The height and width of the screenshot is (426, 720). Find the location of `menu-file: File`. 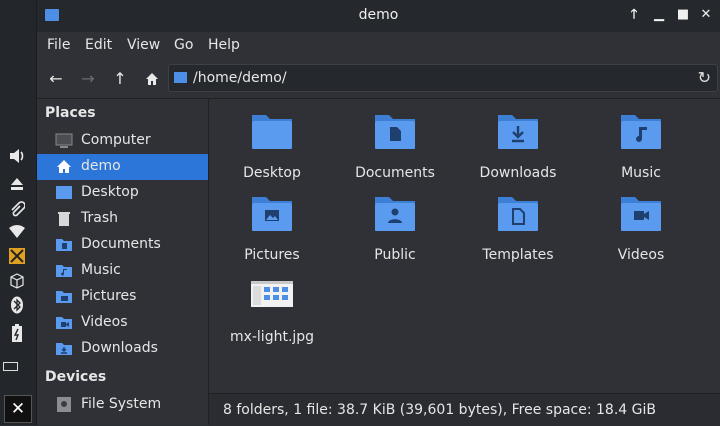

menu-file: File is located at coordinates (58, 45).